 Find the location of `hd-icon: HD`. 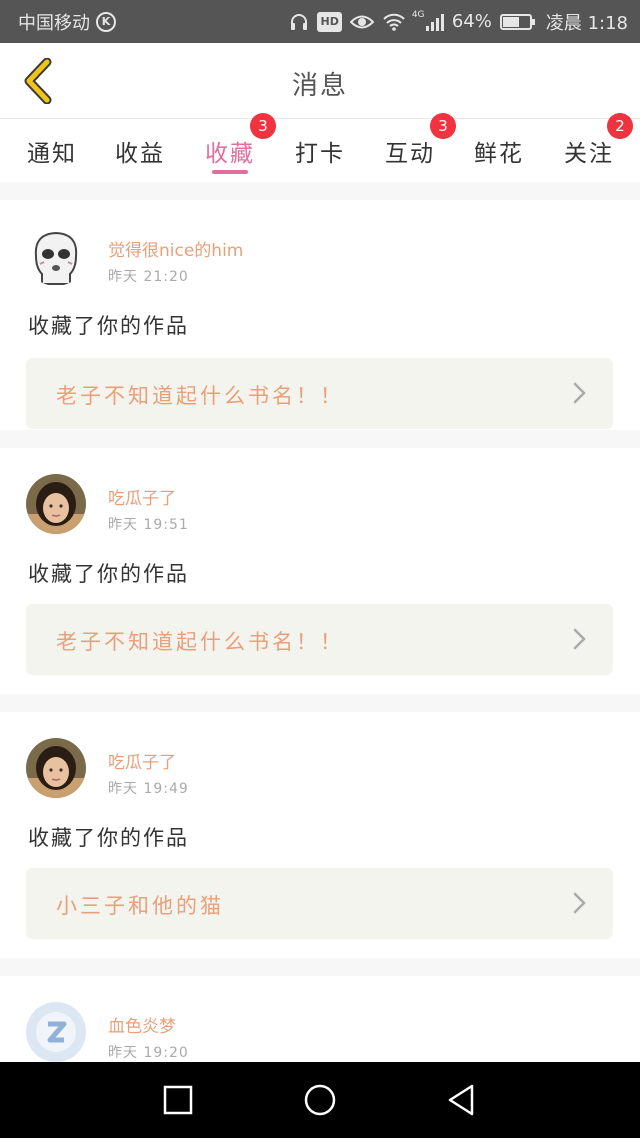

hd-icon: HD is located at coordinates (329, 21).